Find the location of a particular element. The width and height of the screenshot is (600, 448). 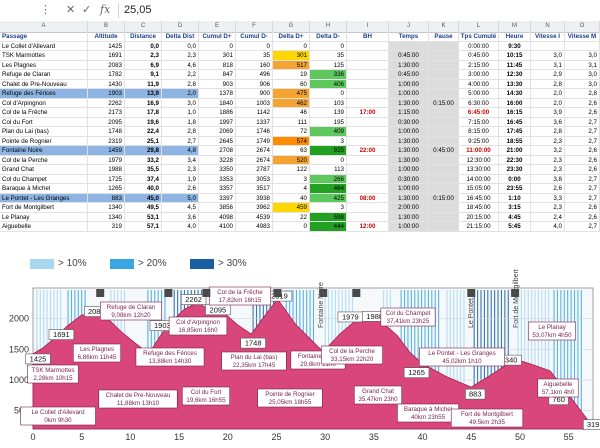

cell-cumul-dminus: 4539 is located at coordinates (254, 217).